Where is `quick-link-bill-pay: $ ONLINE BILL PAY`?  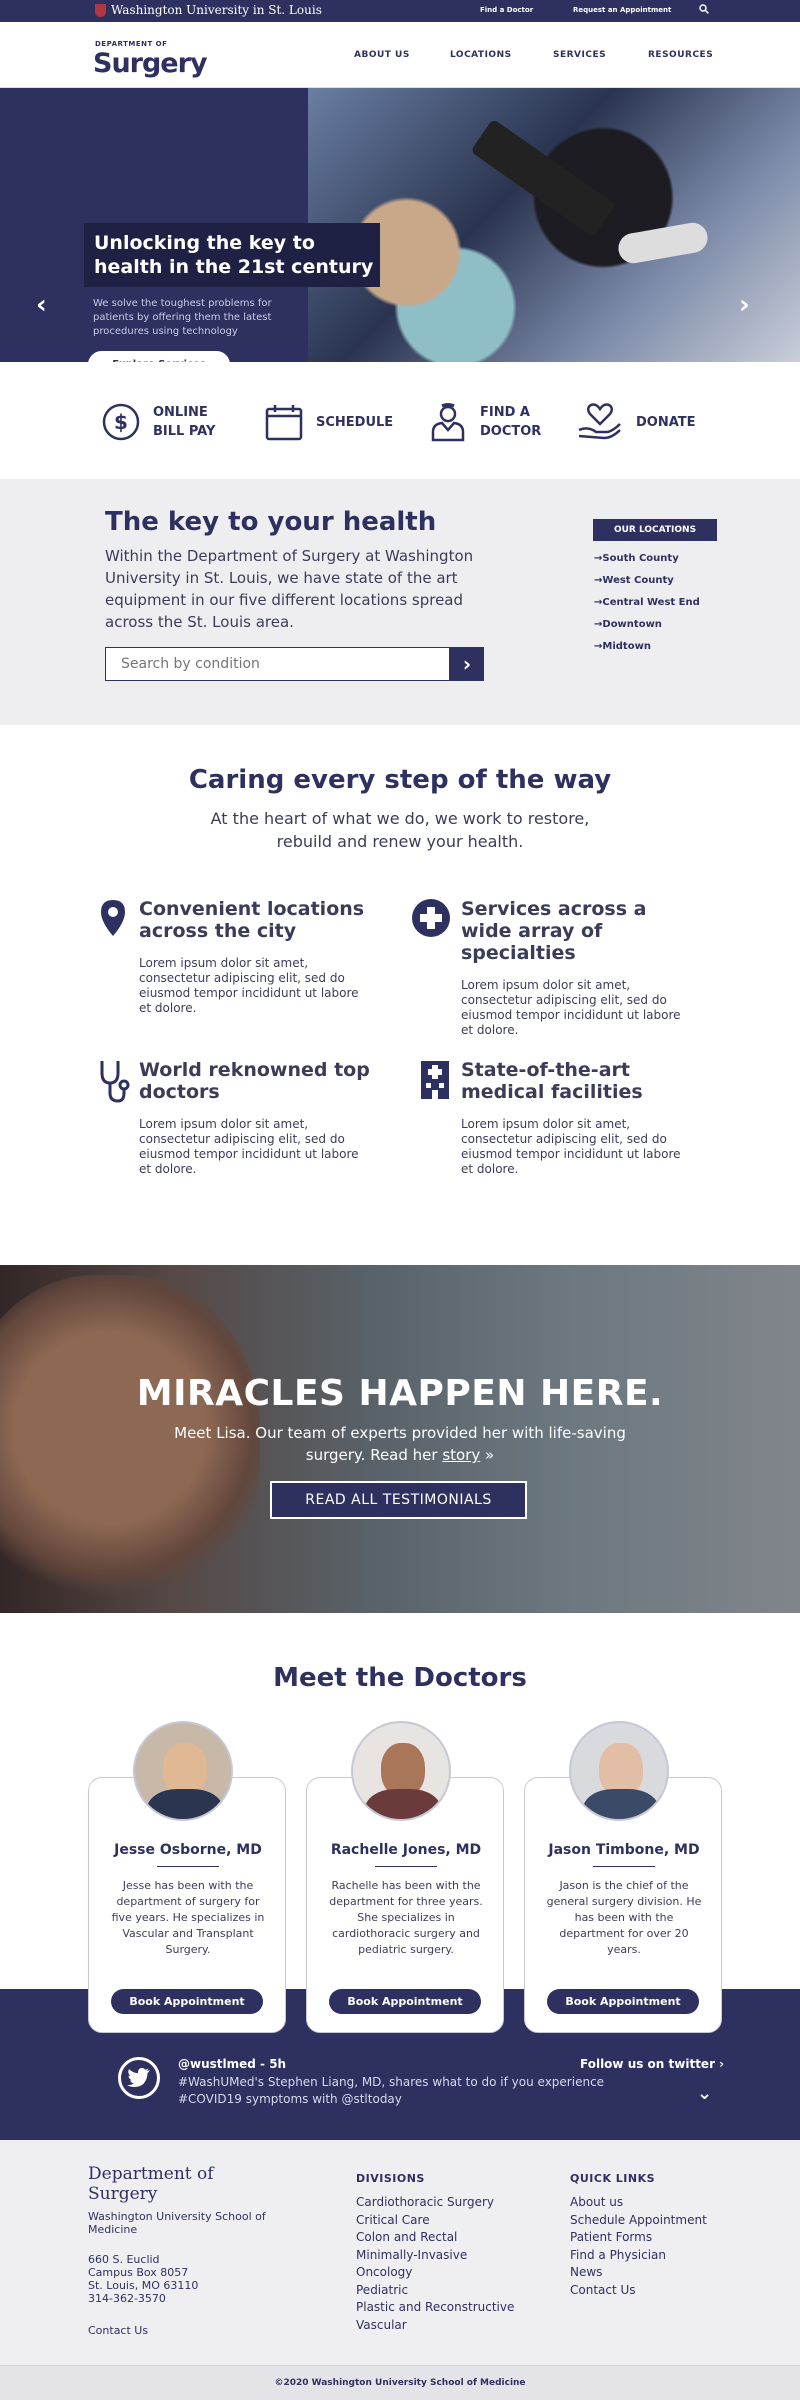
quick-link-bill-pay: $ ONLINE BILL PAY is located at coordinates (162, 422).